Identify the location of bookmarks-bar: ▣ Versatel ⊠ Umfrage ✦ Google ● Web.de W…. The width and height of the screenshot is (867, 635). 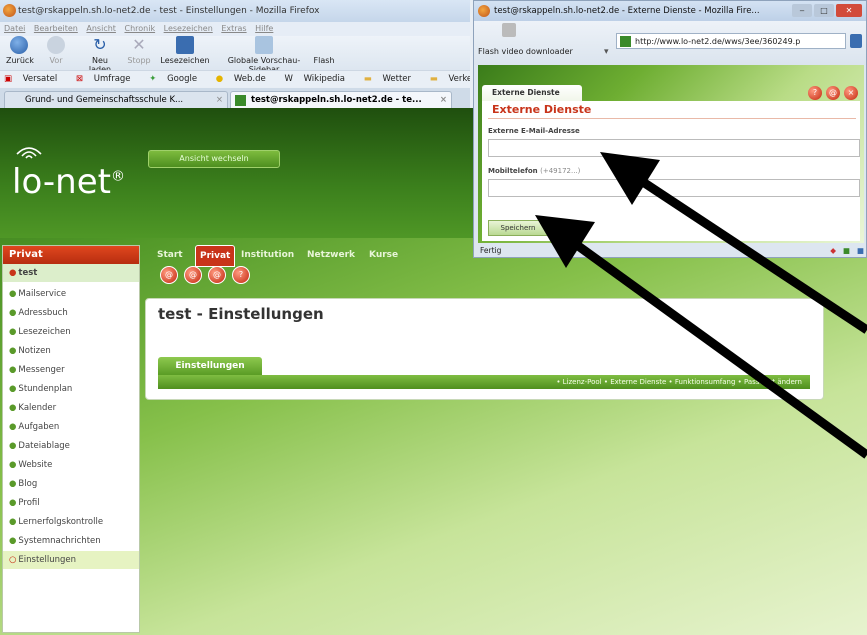
(235, 78).